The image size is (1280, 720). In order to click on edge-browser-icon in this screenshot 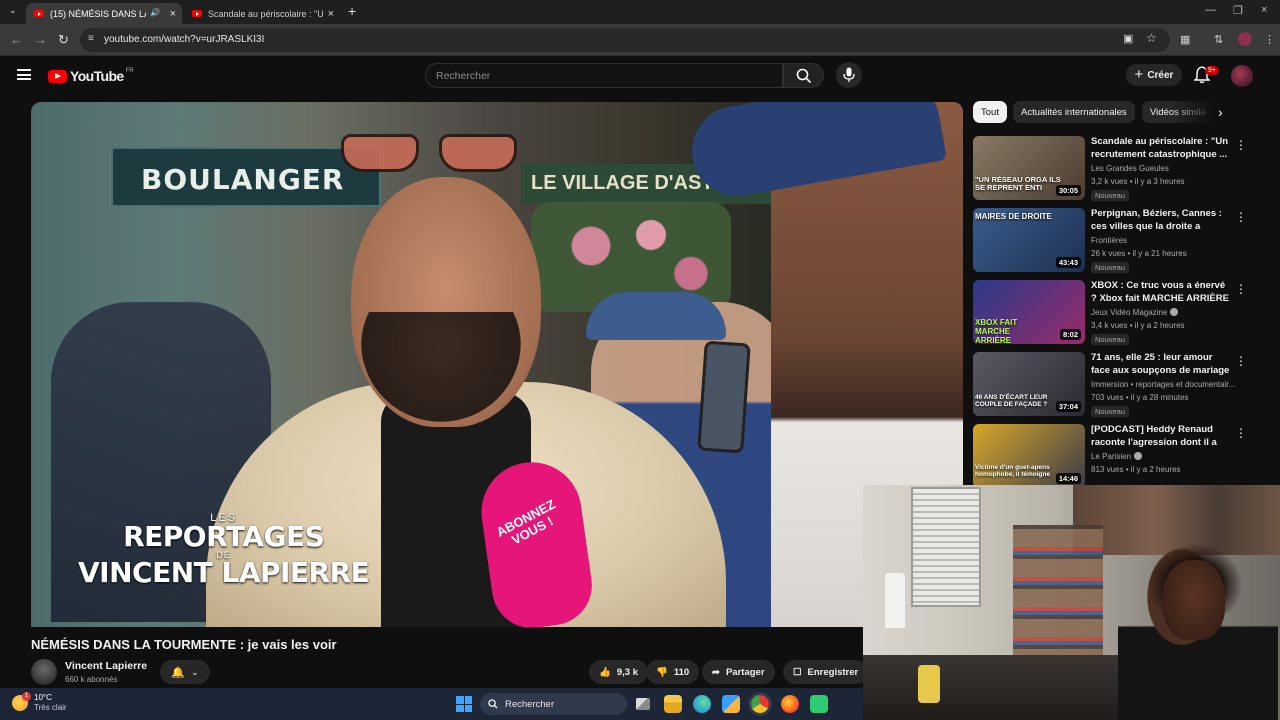, I will do `click(702, 704)`.